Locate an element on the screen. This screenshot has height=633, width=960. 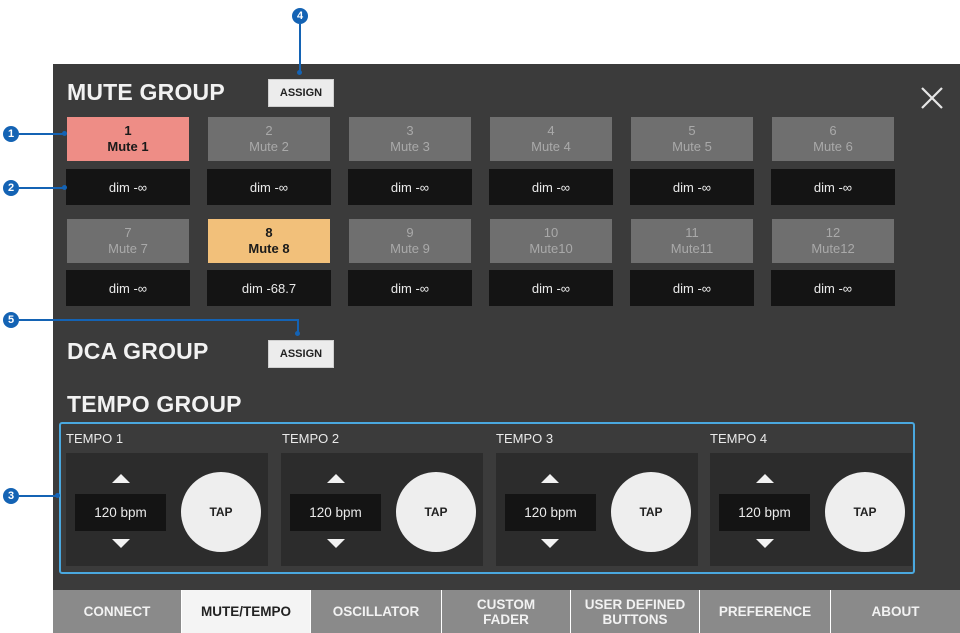
dim-level-7: dim -∞ is located at coordinates (128, 288).